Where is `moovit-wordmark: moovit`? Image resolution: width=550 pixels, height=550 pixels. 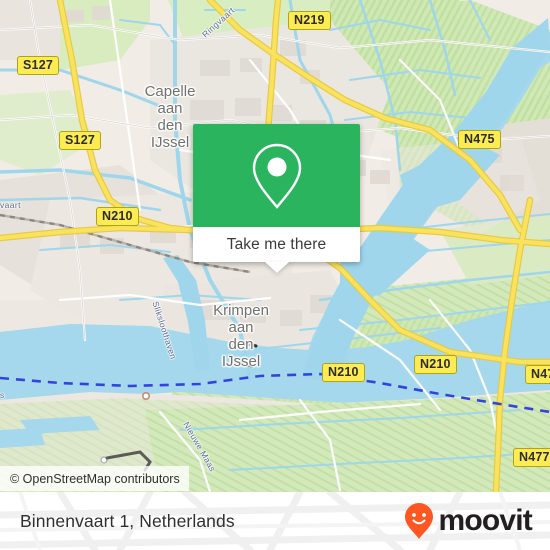
moovit-wordmark: moovit is located at coordinates (485, 520).